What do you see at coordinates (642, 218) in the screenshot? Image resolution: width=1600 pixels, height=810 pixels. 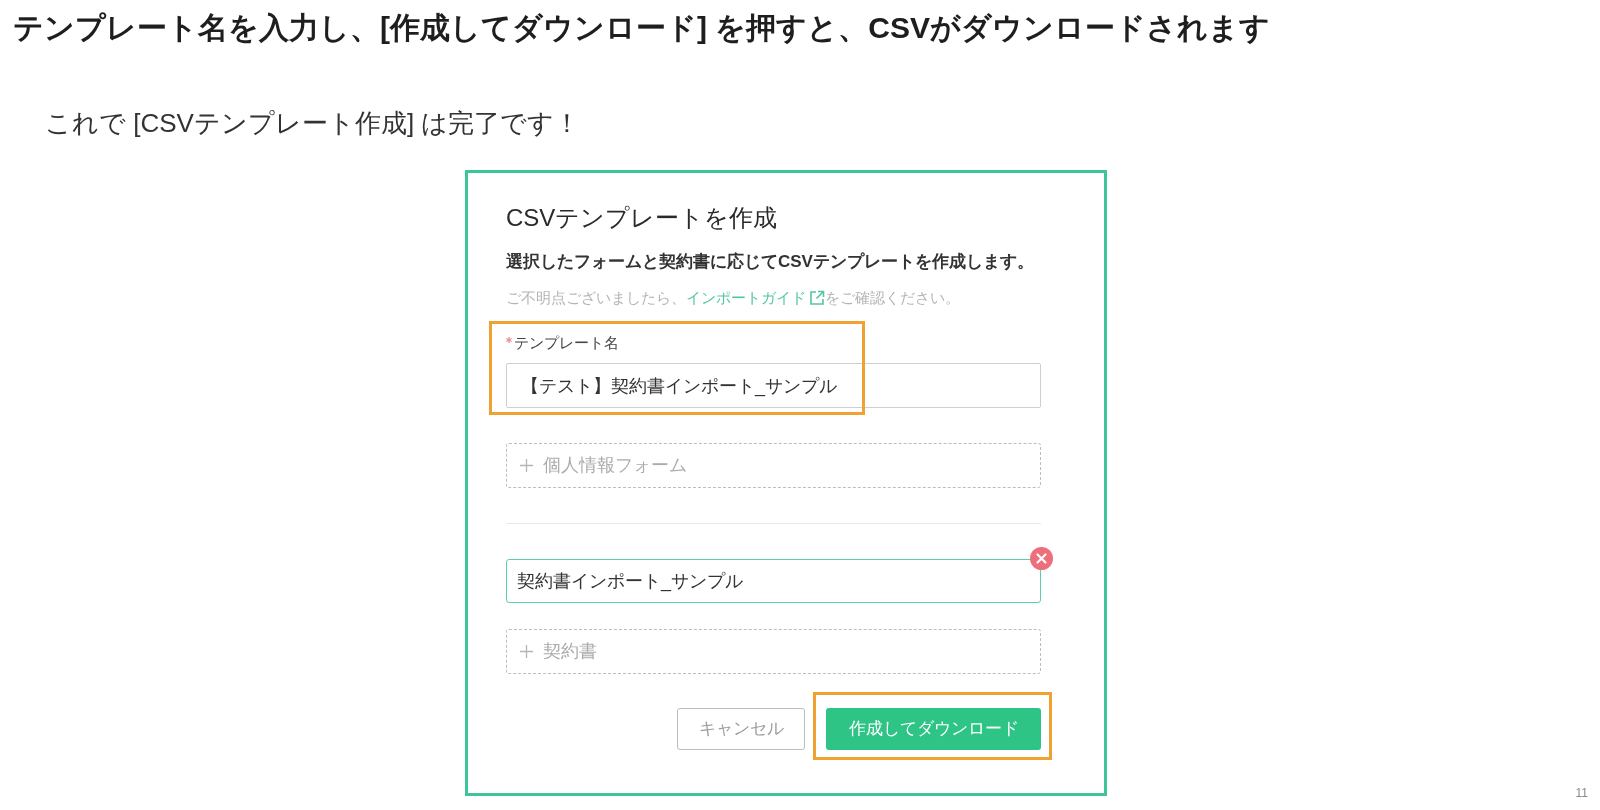 I see `dialog-title: CSVテンプレートを作成` at bounding box center [642, 218].